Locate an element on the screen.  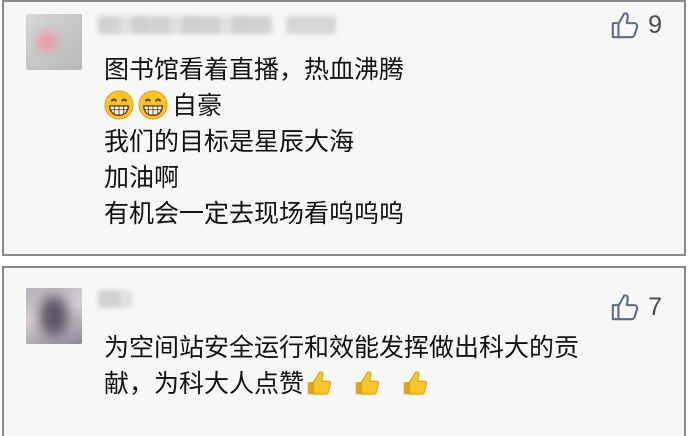
comment-text: 为空间站安全运行和效能发挥做出科大的贡 献，为科大人点赞 is located at coordinates (384, 366).